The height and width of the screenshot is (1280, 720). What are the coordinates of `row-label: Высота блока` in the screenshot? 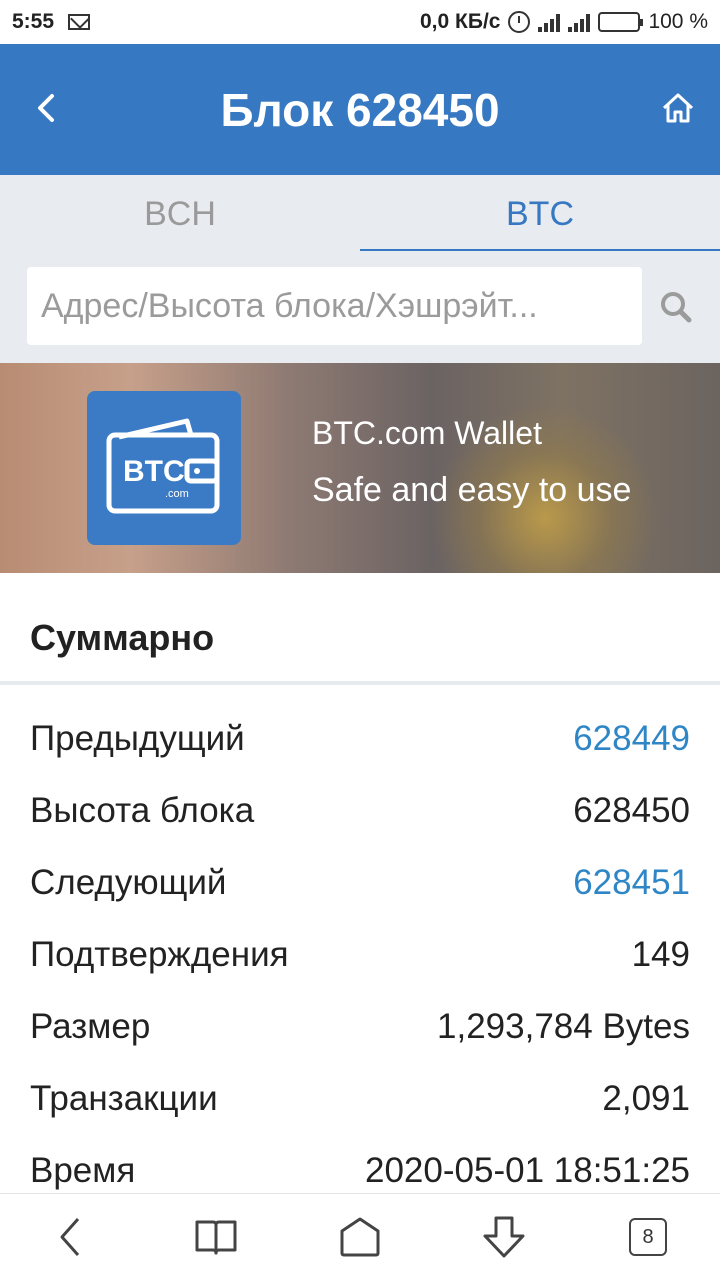 It's located at (142, 810).